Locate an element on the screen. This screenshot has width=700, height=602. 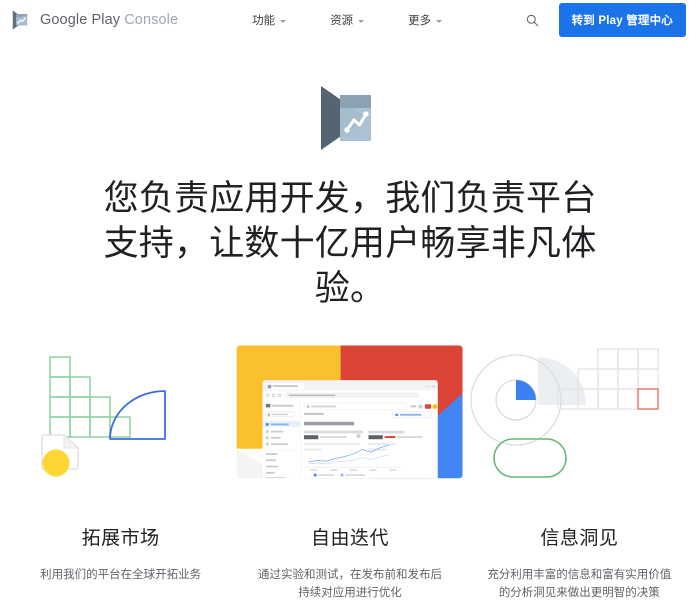
market-growth-illustration is located at coordinates (120, 411).